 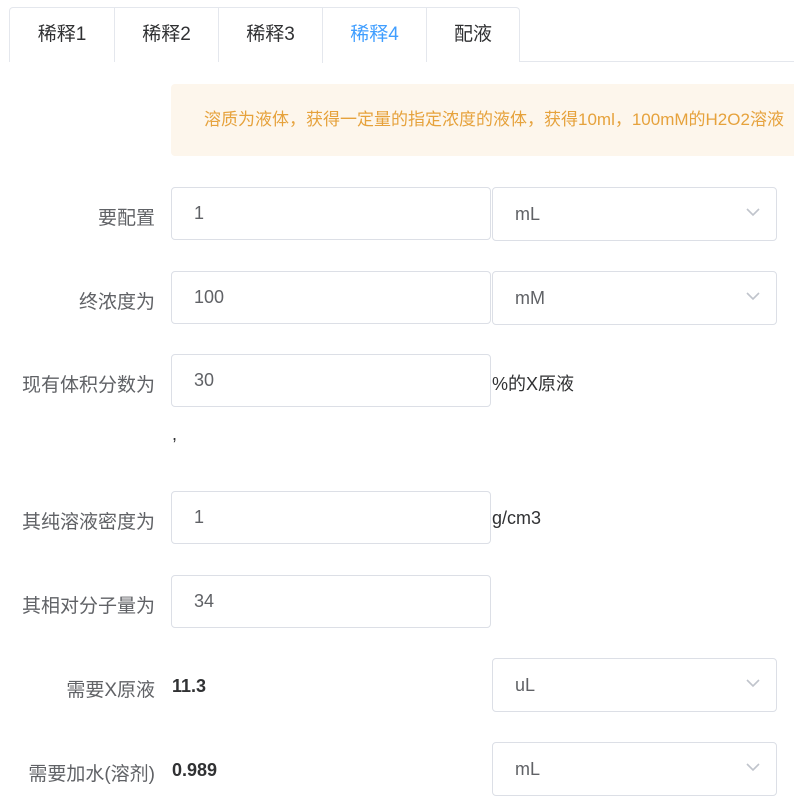 What do you see at coordinates (88, 522) in the screenshot?
I see `density-label: 其纯溶液密度为` at bounding box center [88, 522].